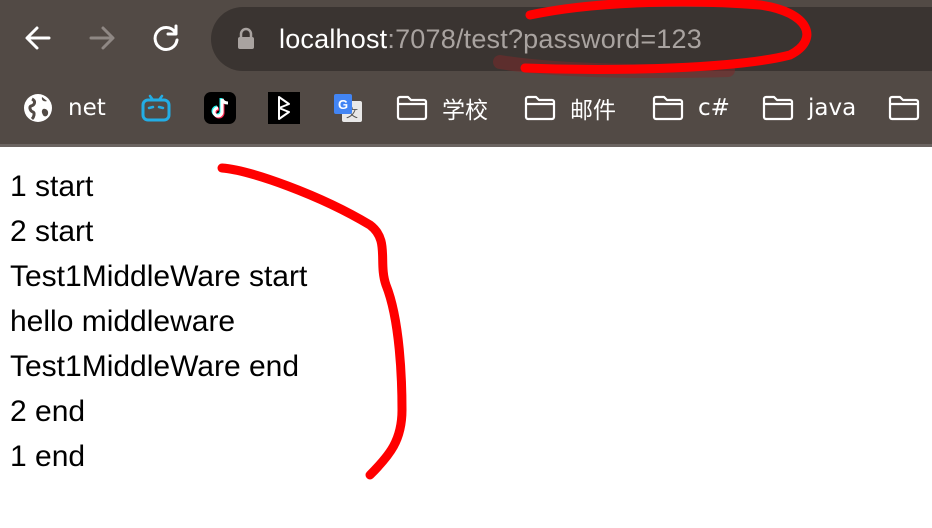 Image resolution: width=932 pixels, height=528 pixels. Describe the element at coordinates (48, 411) in the screenshot. I see `output-line: 2 end` at that location.